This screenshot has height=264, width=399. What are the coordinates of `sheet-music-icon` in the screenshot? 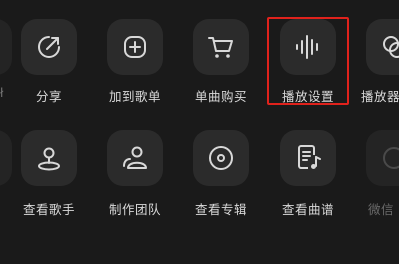 It's located at (309, 157).